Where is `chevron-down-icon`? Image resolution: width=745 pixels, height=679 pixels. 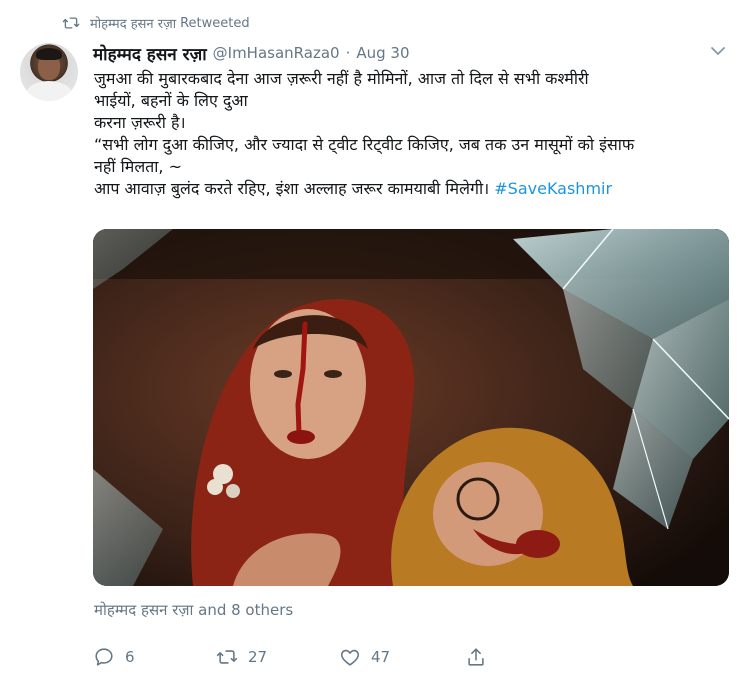
chevron-down-icon is located at coordinates (718, 51).